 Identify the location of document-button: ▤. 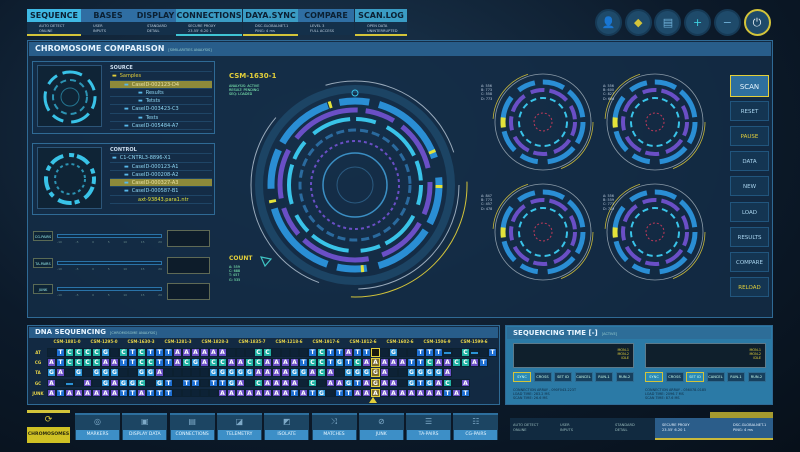
(668, 22).